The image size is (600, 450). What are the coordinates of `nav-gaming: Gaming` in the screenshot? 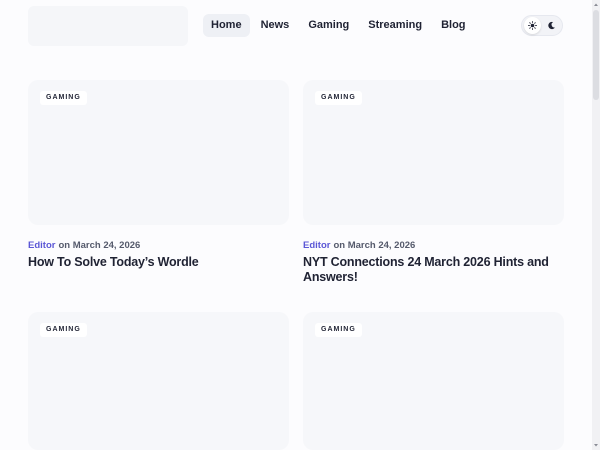 It's located at (328, 25).